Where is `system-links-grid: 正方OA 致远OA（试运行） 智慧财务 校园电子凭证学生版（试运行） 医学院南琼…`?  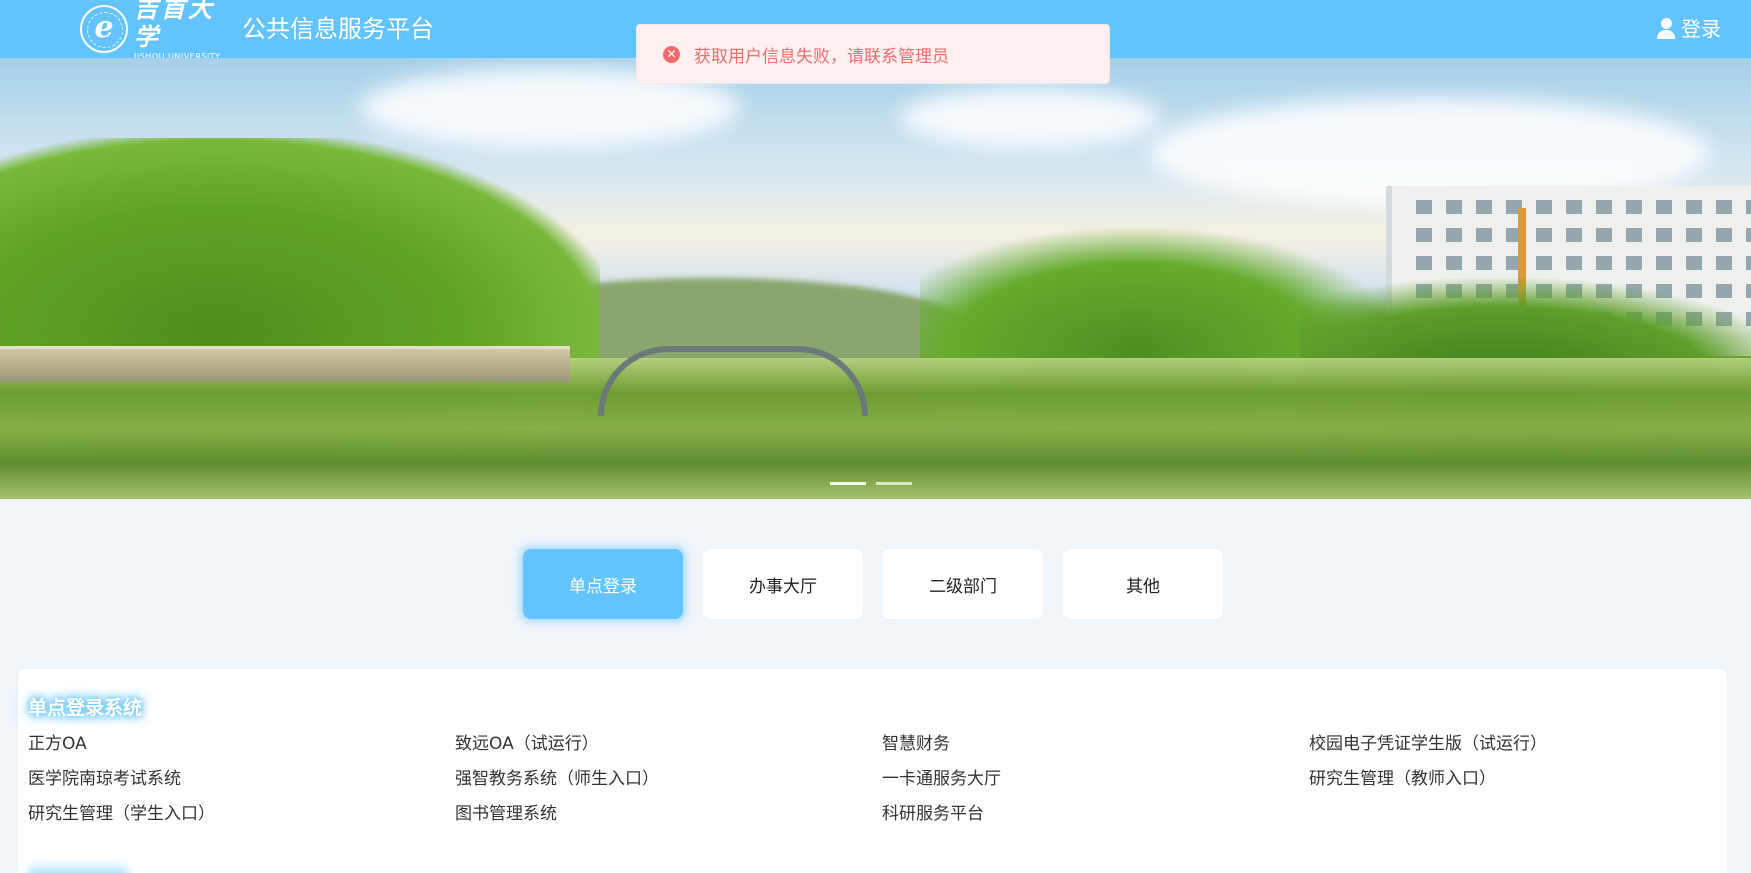 system-links-grid: 正方OA 致远OA（试运行） 智慧财务 校园电子凭证学生版（试运行） 医学院南琼… is located at coordinates (882, 779).